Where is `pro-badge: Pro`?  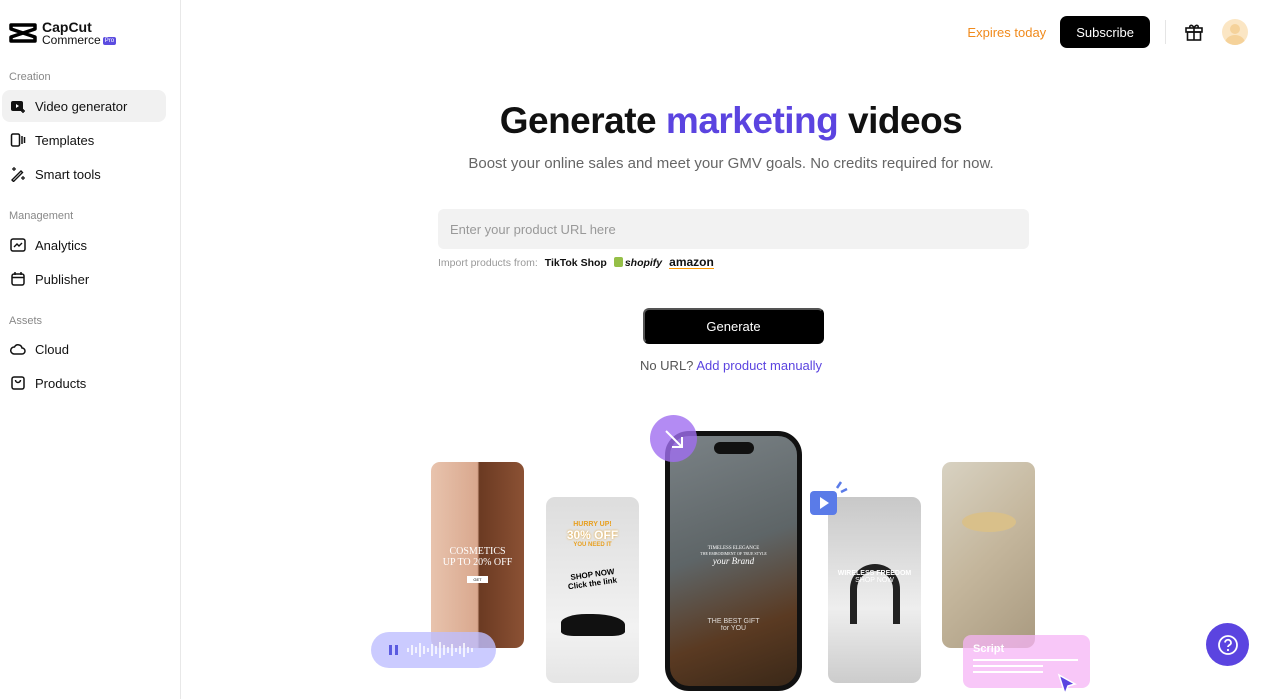 pro-badge: Pro is located at coordinates (109, 40).